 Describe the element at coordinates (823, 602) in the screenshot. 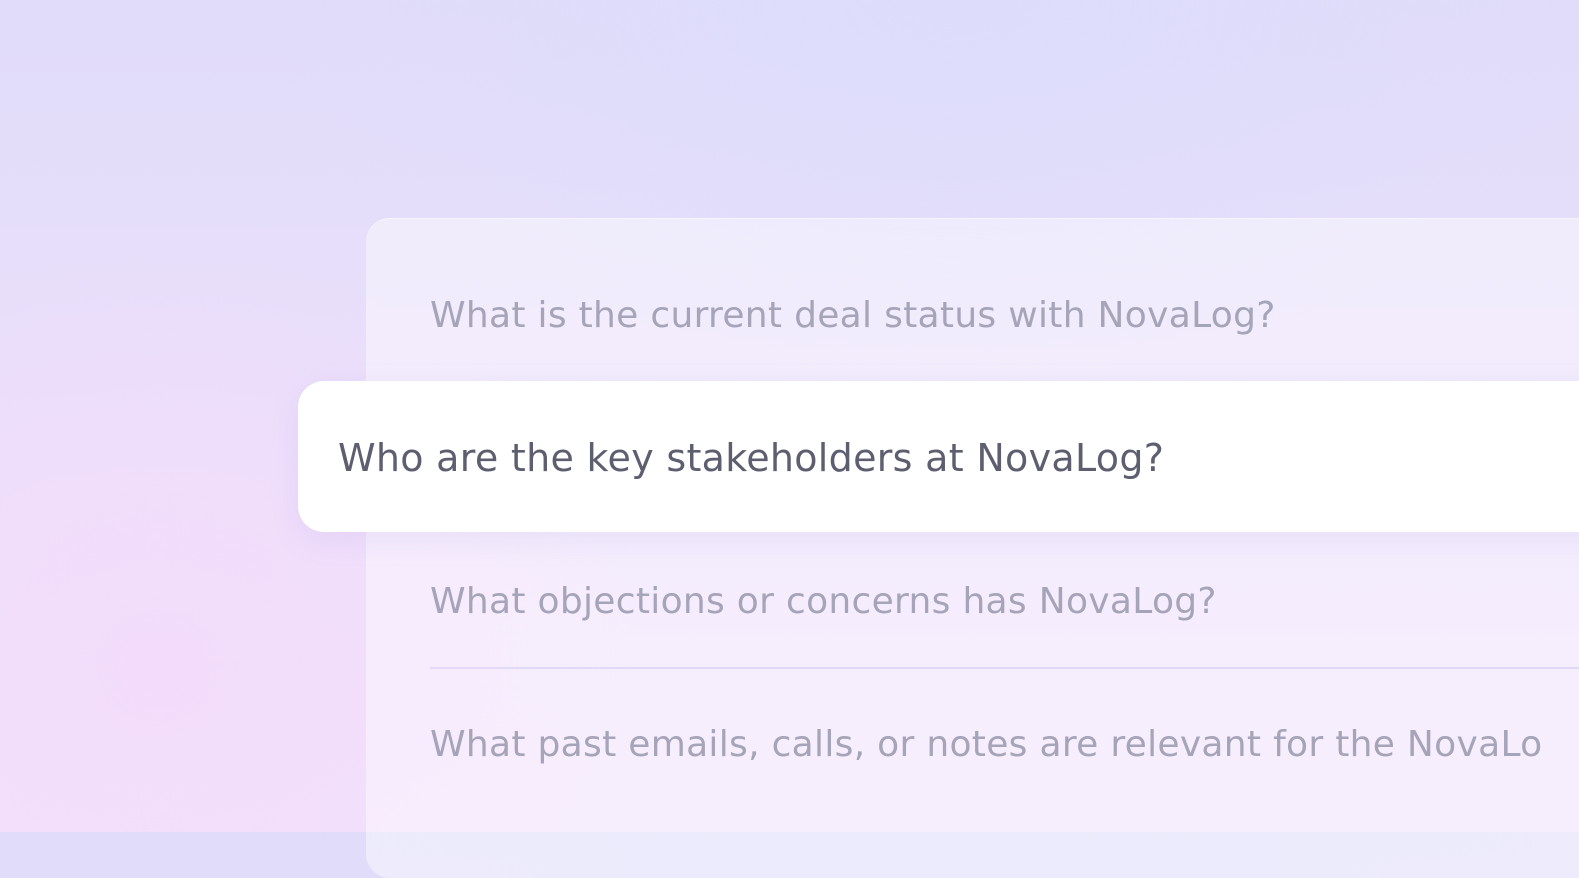

I see `suggestion-item-objections: What objections or concerns has NovaLog?` at that location.